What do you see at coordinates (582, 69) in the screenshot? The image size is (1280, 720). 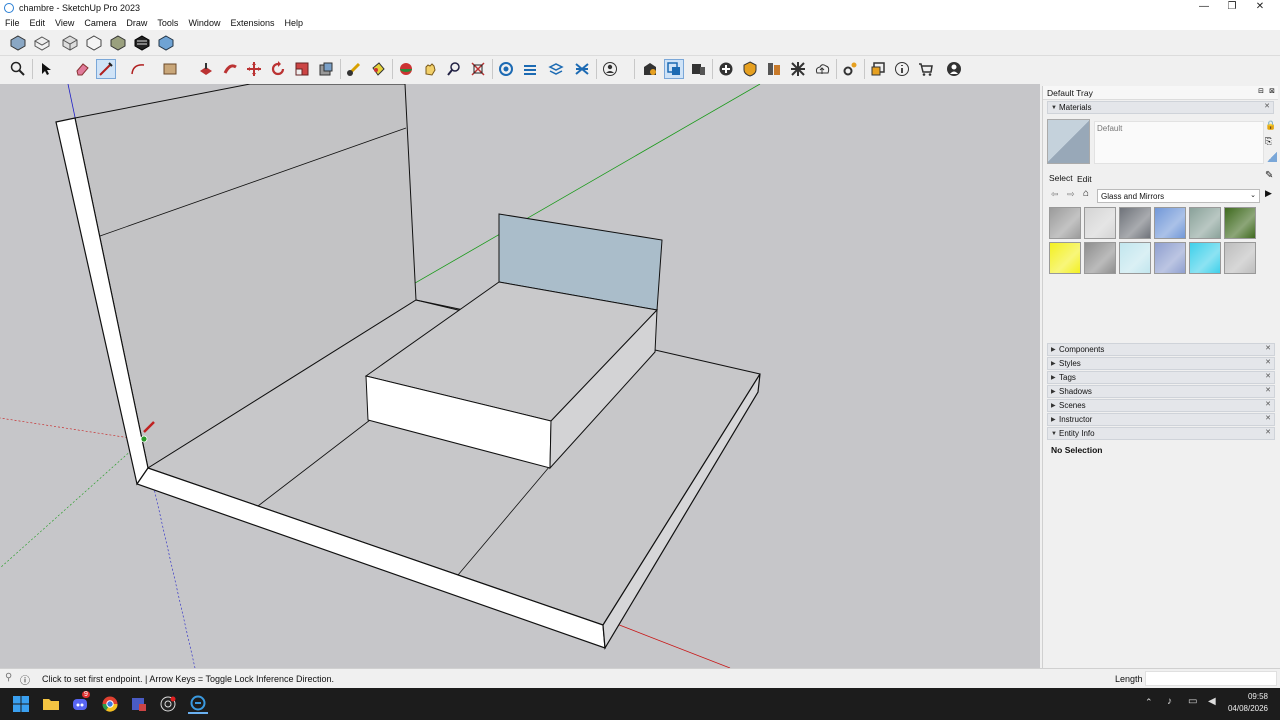 I see `section-cuts-icon` at bounding box center [582, 69].